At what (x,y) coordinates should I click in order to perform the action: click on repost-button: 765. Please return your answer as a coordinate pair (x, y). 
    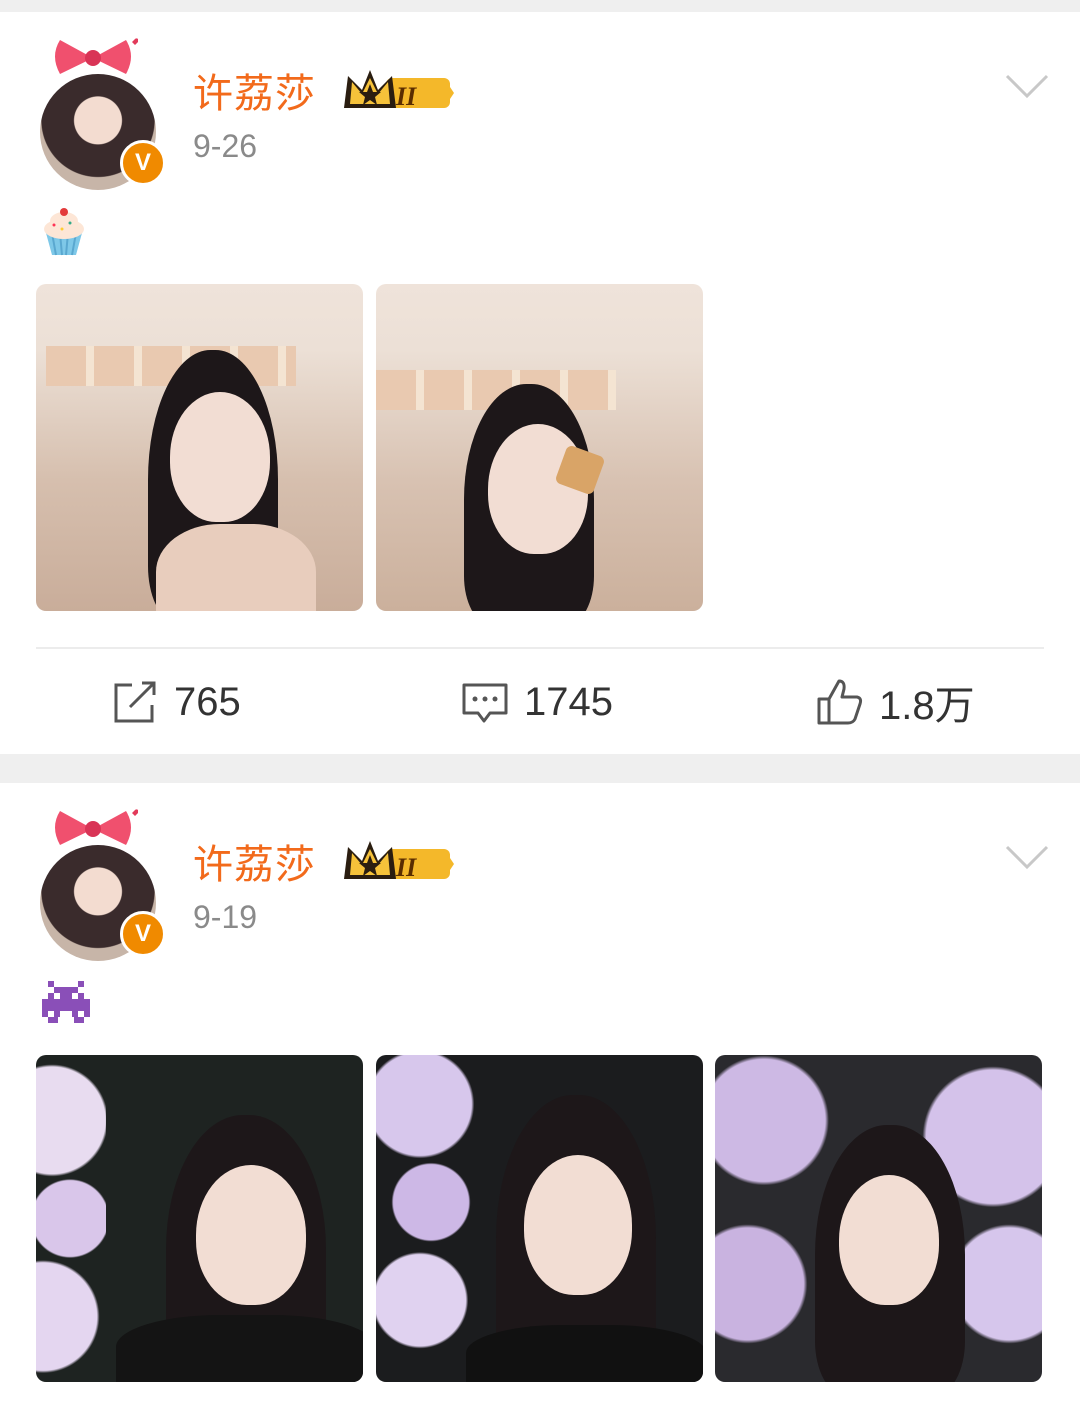
    Looking at the image, I should click on (175, 702).